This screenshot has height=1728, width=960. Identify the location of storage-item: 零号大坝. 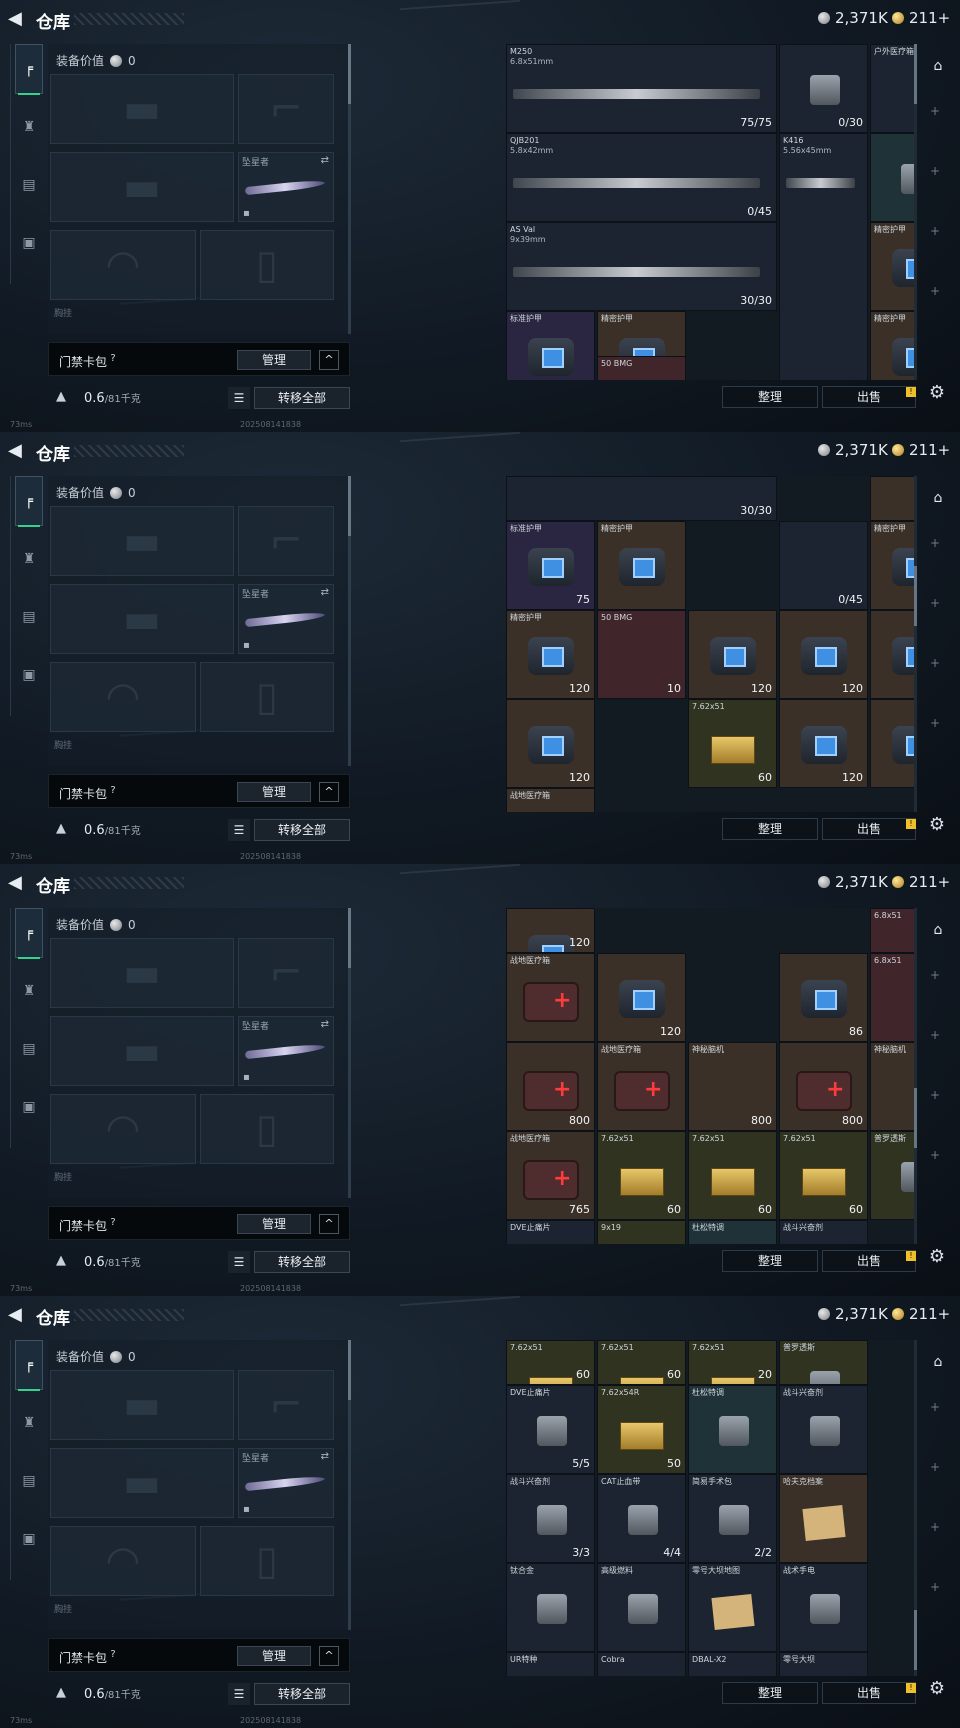
(823, 1664).